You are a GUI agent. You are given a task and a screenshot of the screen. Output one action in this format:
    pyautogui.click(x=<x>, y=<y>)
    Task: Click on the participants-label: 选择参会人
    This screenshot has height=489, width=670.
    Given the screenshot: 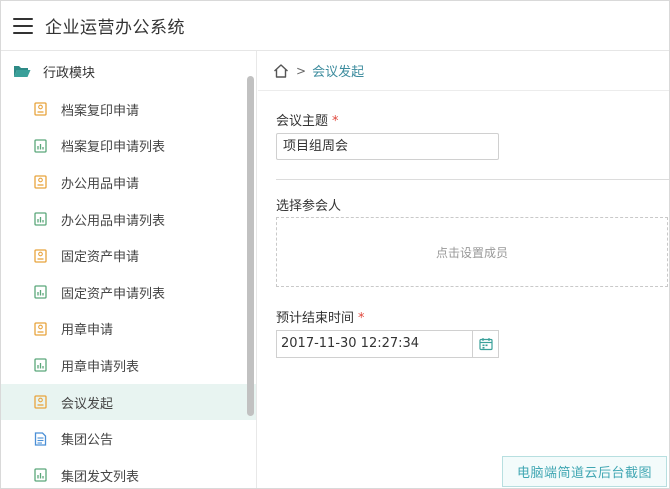 What is the action you would take?
    pyautogui.click(x=309, y=206)
    